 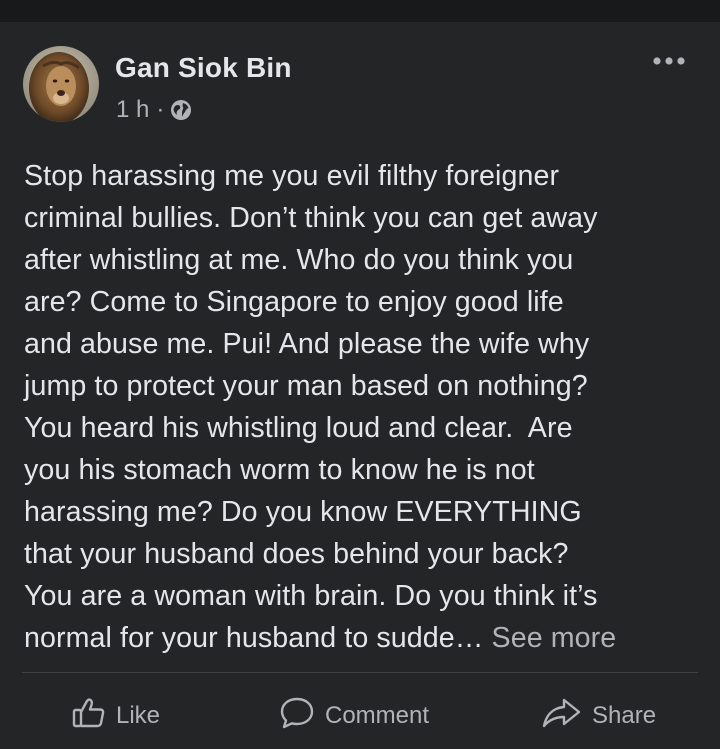 What do you see at coordinates (377, 715) in the screenshot?
I see `comment-label: Comment` at bounding box center [377, 715].